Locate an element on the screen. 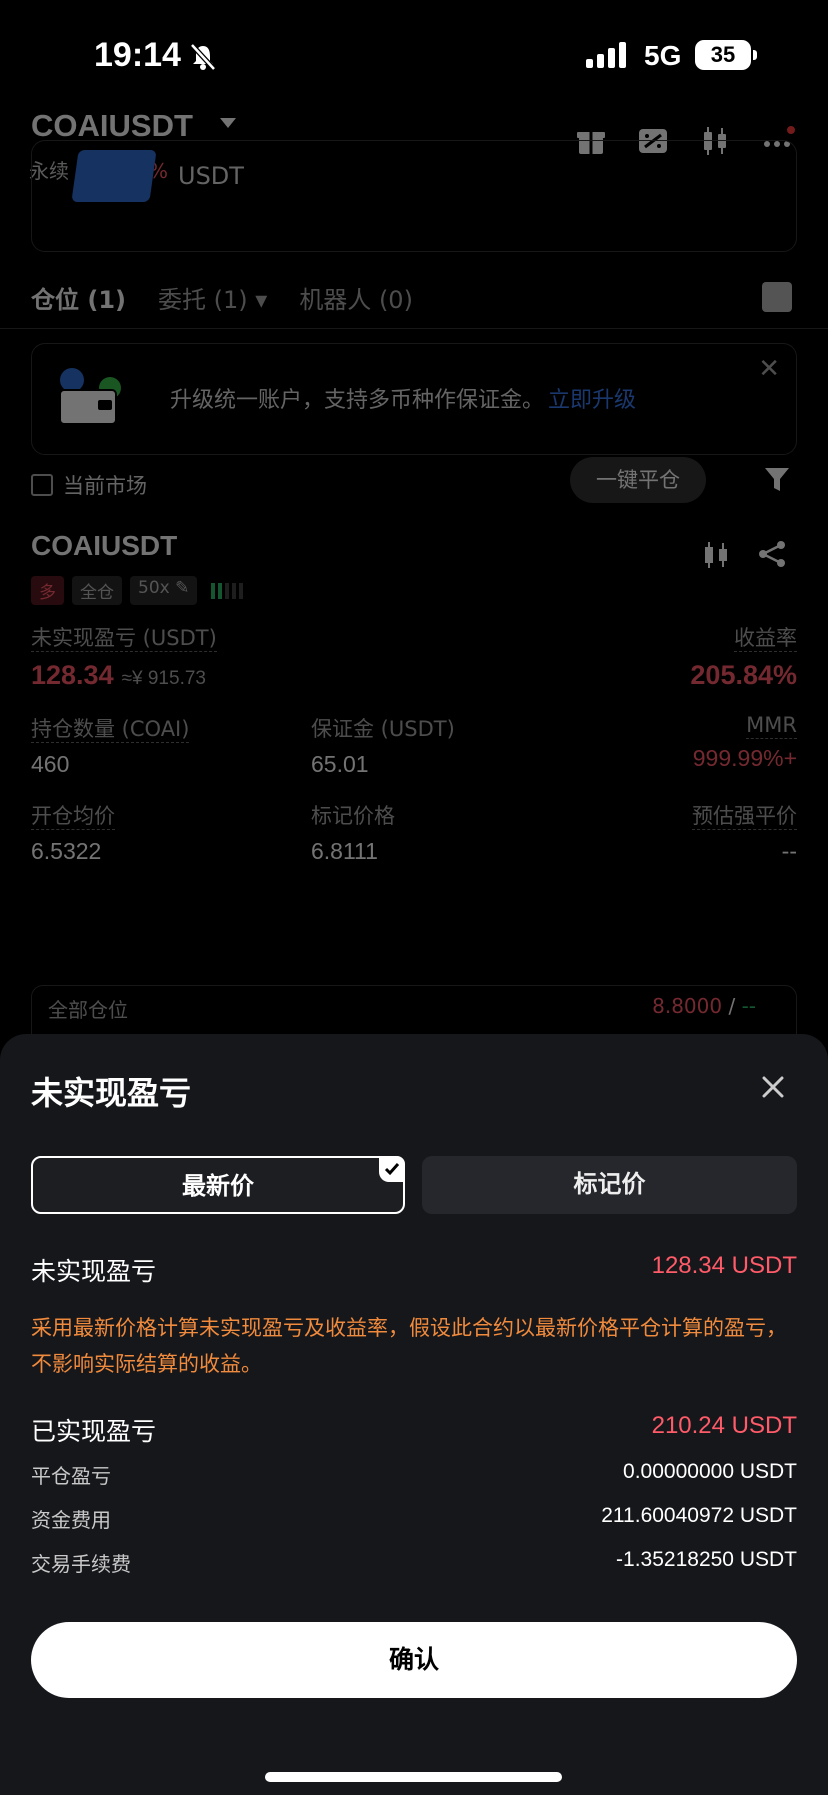 Image resolution: width=828 pixels, height=1795 pixels. unrealized-pnl-field: 未实现盈亏 (USDT) 128.34 ≈¥ 915.73 is located at coordinates (124, 656).